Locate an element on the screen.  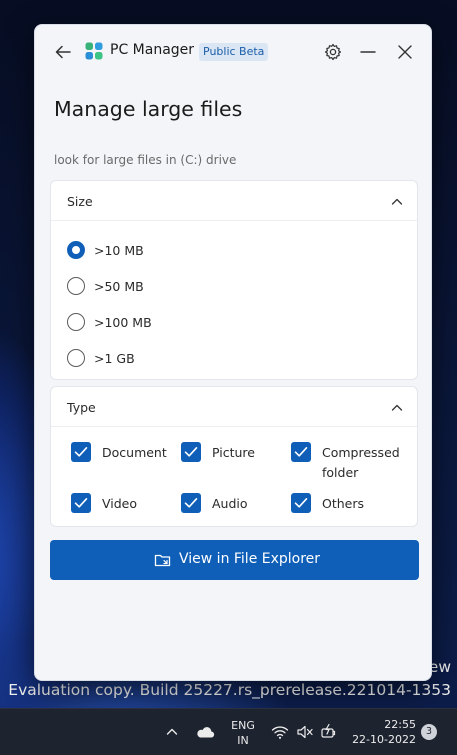
type-option-video: Video is located at coordinates (121, 503).